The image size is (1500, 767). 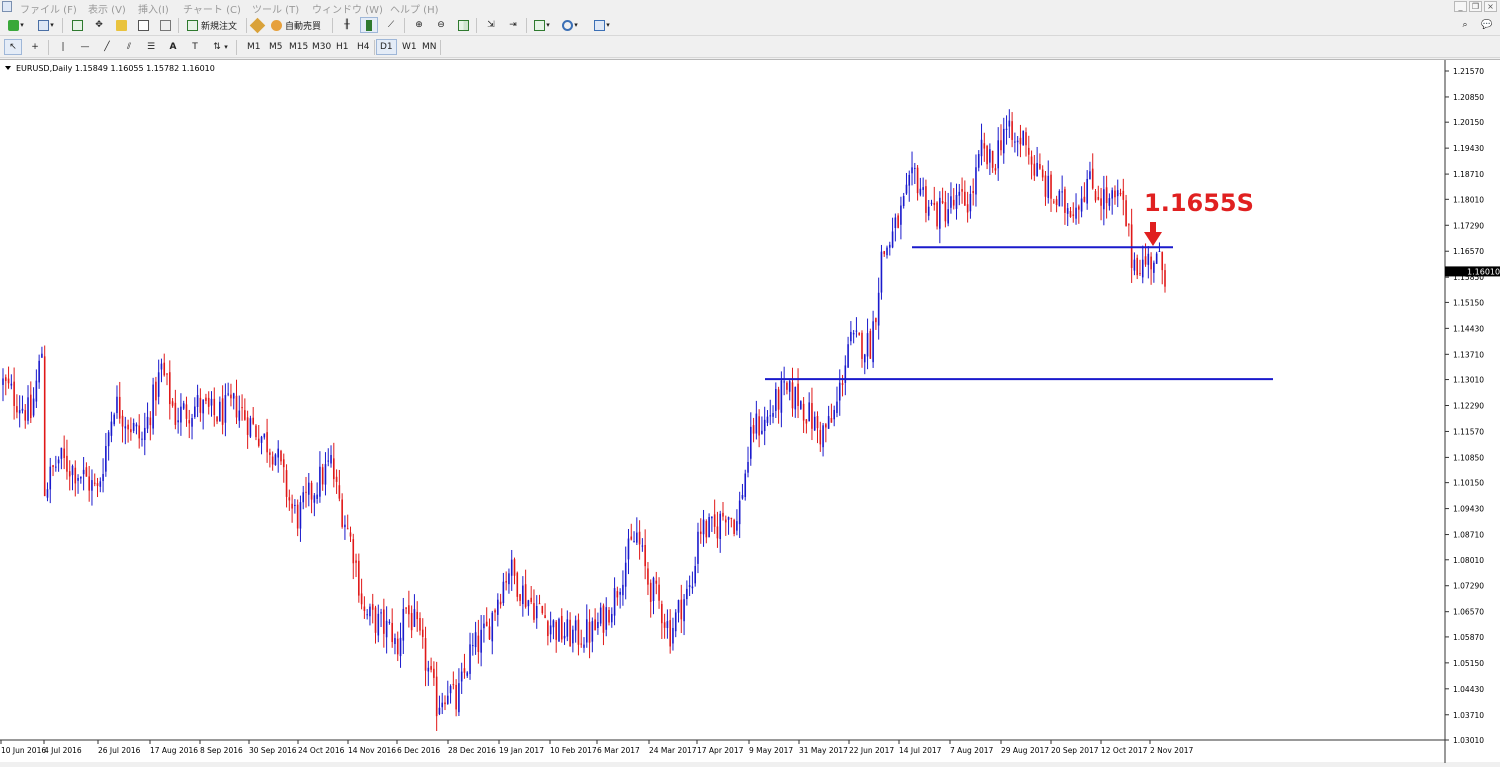 What do you see at coordinates (254, 47) in the screenshot?
I see `timeframe-m1: M1` at bounding box center [254, 47].